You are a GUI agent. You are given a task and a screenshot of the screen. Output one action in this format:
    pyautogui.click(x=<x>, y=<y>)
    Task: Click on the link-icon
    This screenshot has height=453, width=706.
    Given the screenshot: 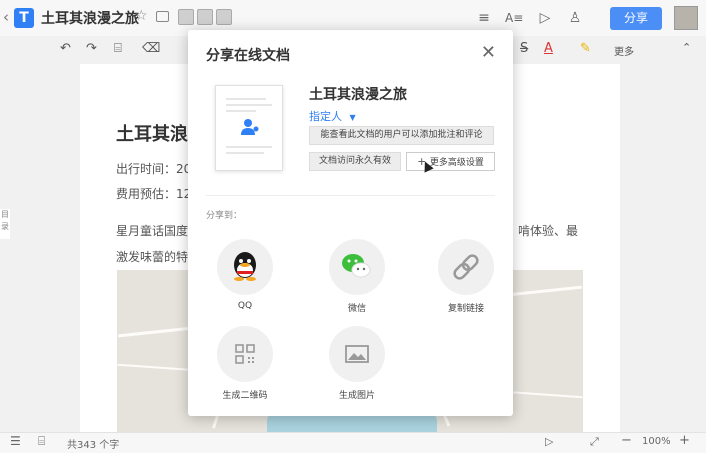 What is the action you would take?
    pyautogui.click(x=466, y=267)
    